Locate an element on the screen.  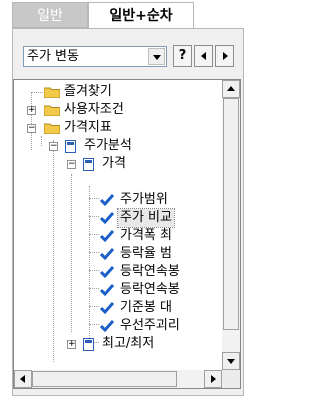
tree-item-high-low: + 최고/최저 is located at coordinates (118, 344).